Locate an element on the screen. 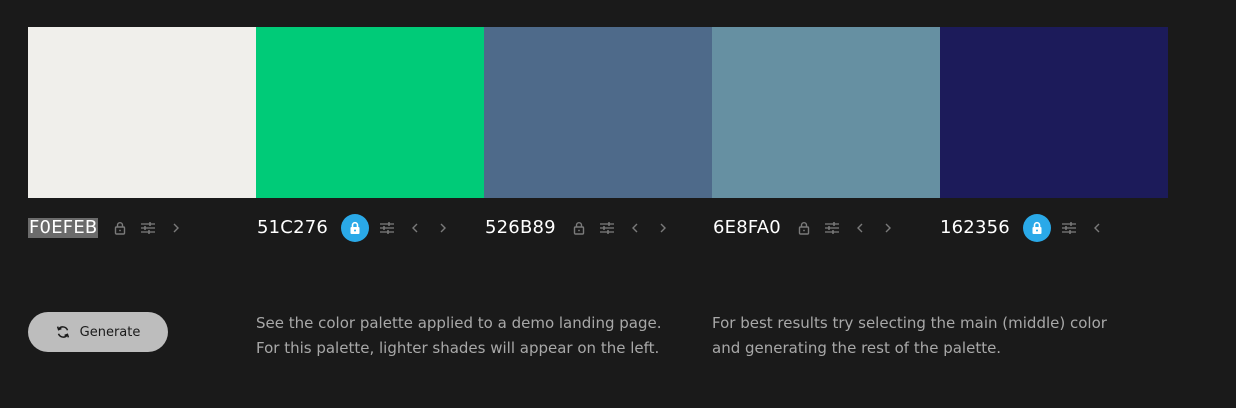  hex-code: 526B89 is located at coordinates (520, 228).